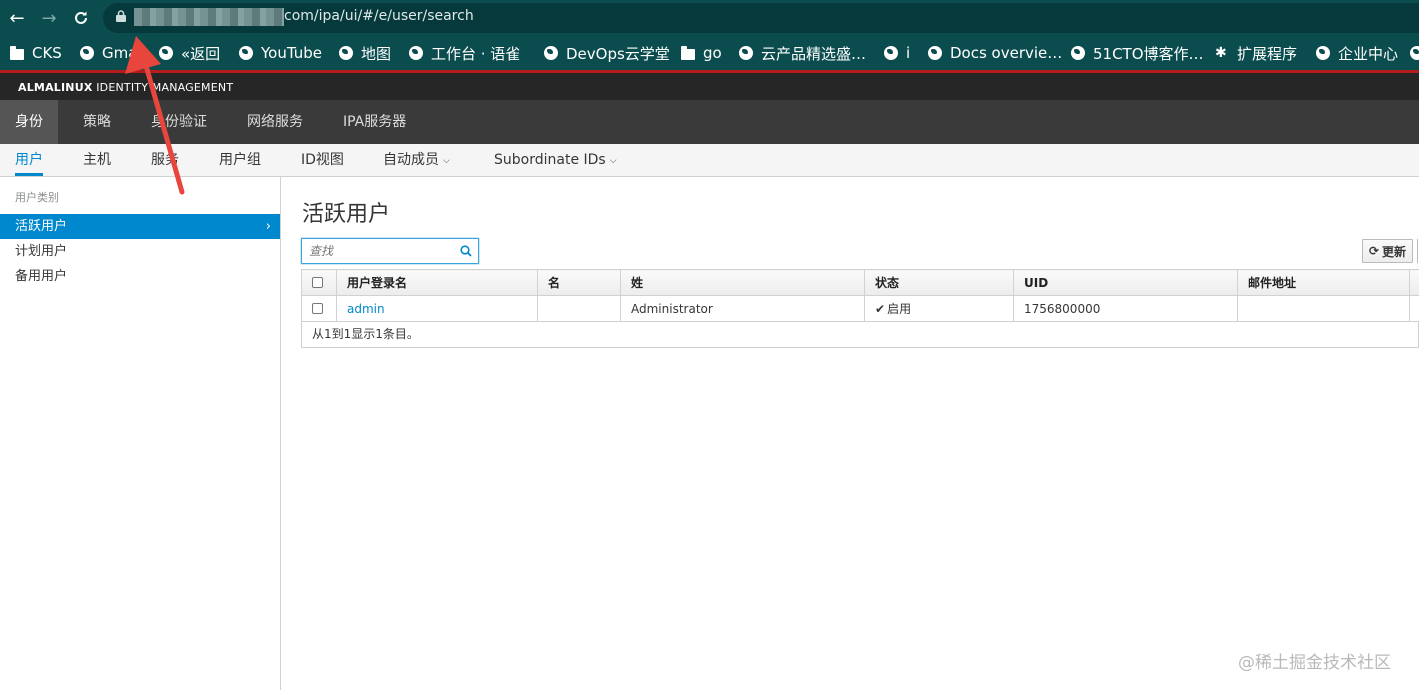  I want to click on subtab-subordinate-ids: Subordinate IDs ⌵, so click(555, 160).